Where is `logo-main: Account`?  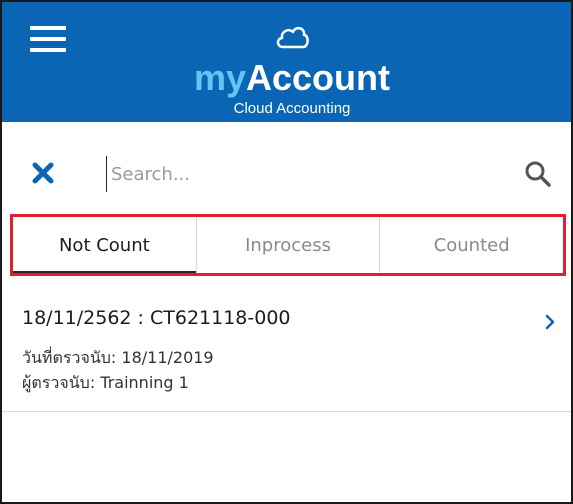 logo-main: Account is located at coordinates (318, 77).